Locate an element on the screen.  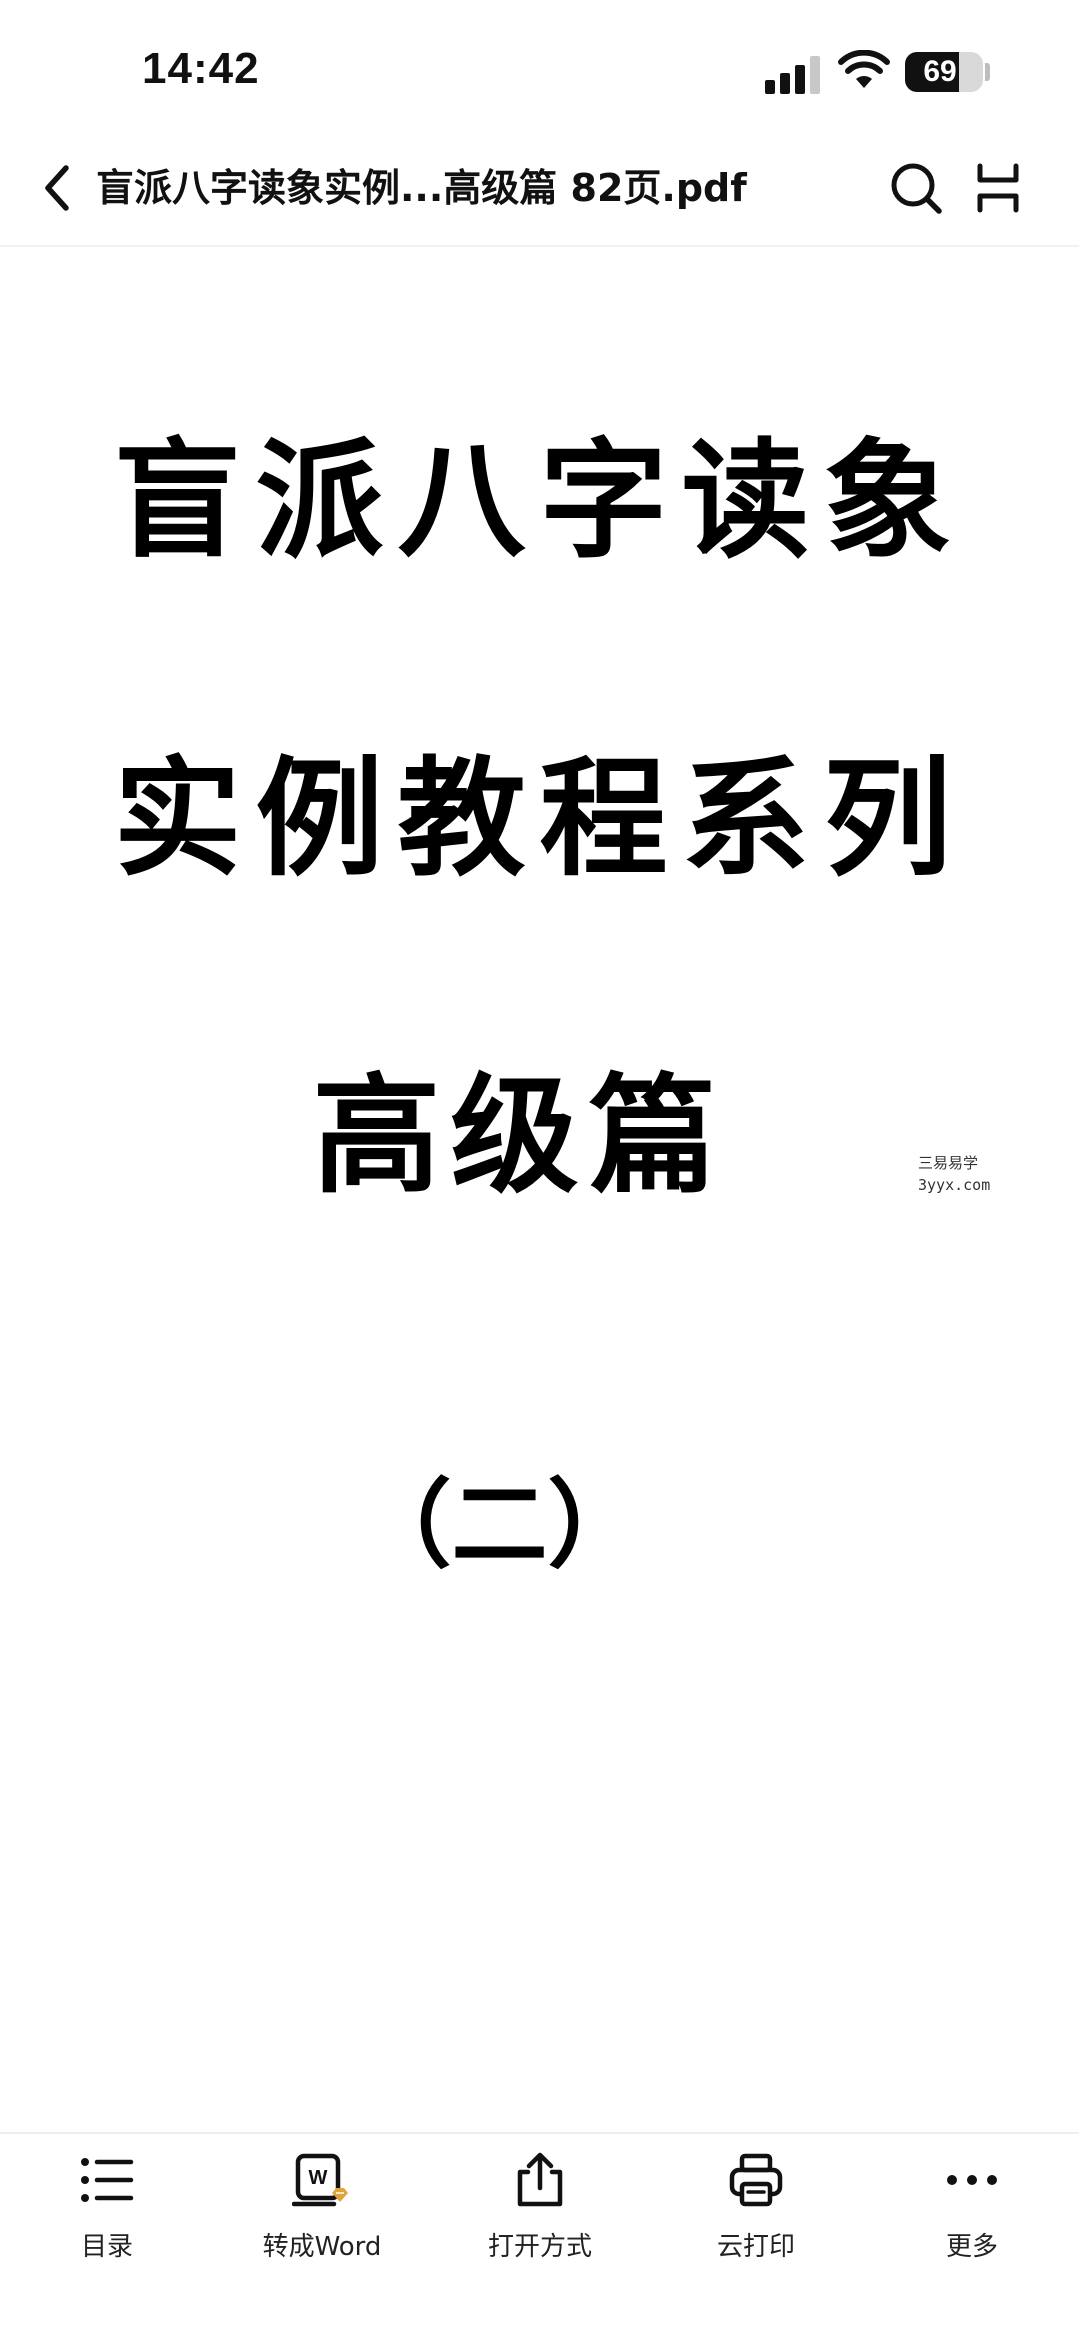
toolbar-label: 更多 is located at coordinates (971, 2247).